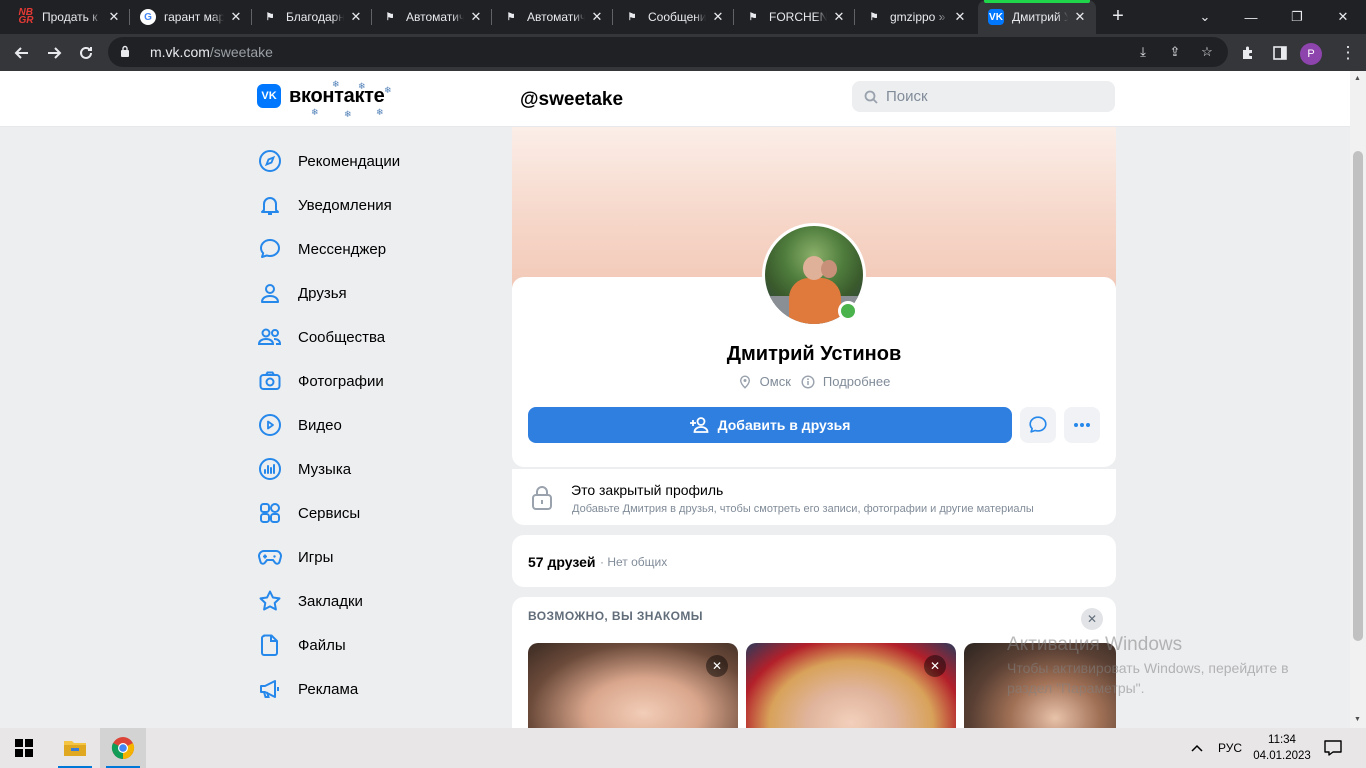 Image resolution: width=1366 pixels, height=768 pixels. What do you see at coordinates (1197, 748) in the screenshot?
I see `show-hidden-icons-button` at bounding box center [1197, 748].